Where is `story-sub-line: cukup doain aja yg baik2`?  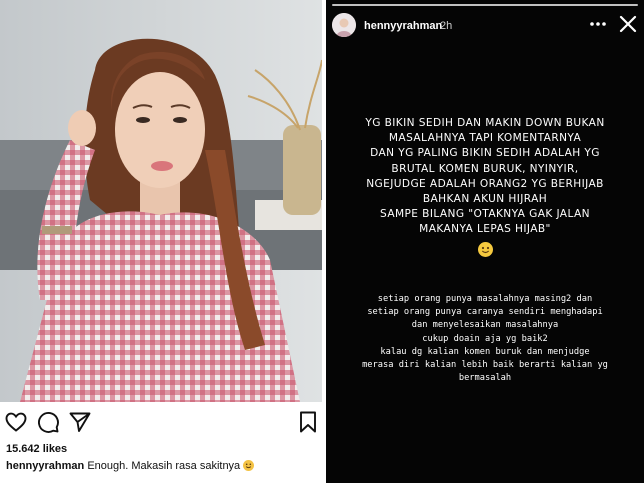 story-sub-line: cukup doain aja yg baik2 is located at coordinates (485, 338).